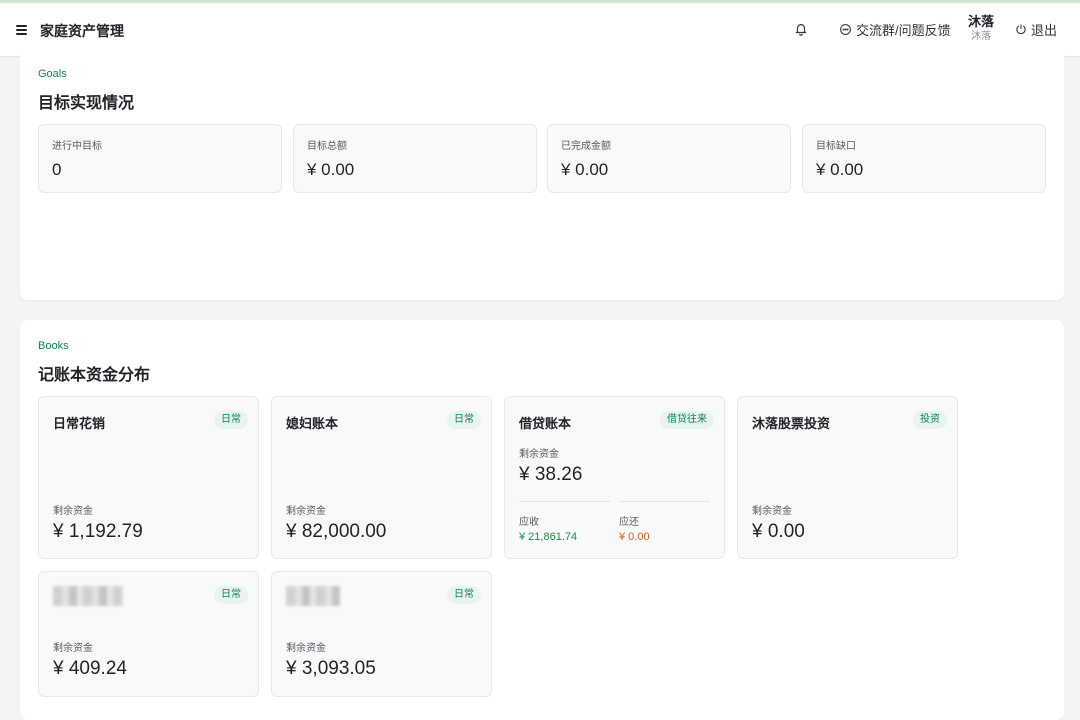  Describe the element at coordinates (845, 29) in the screenshot. I see `chat-bubble-icon` at that location.